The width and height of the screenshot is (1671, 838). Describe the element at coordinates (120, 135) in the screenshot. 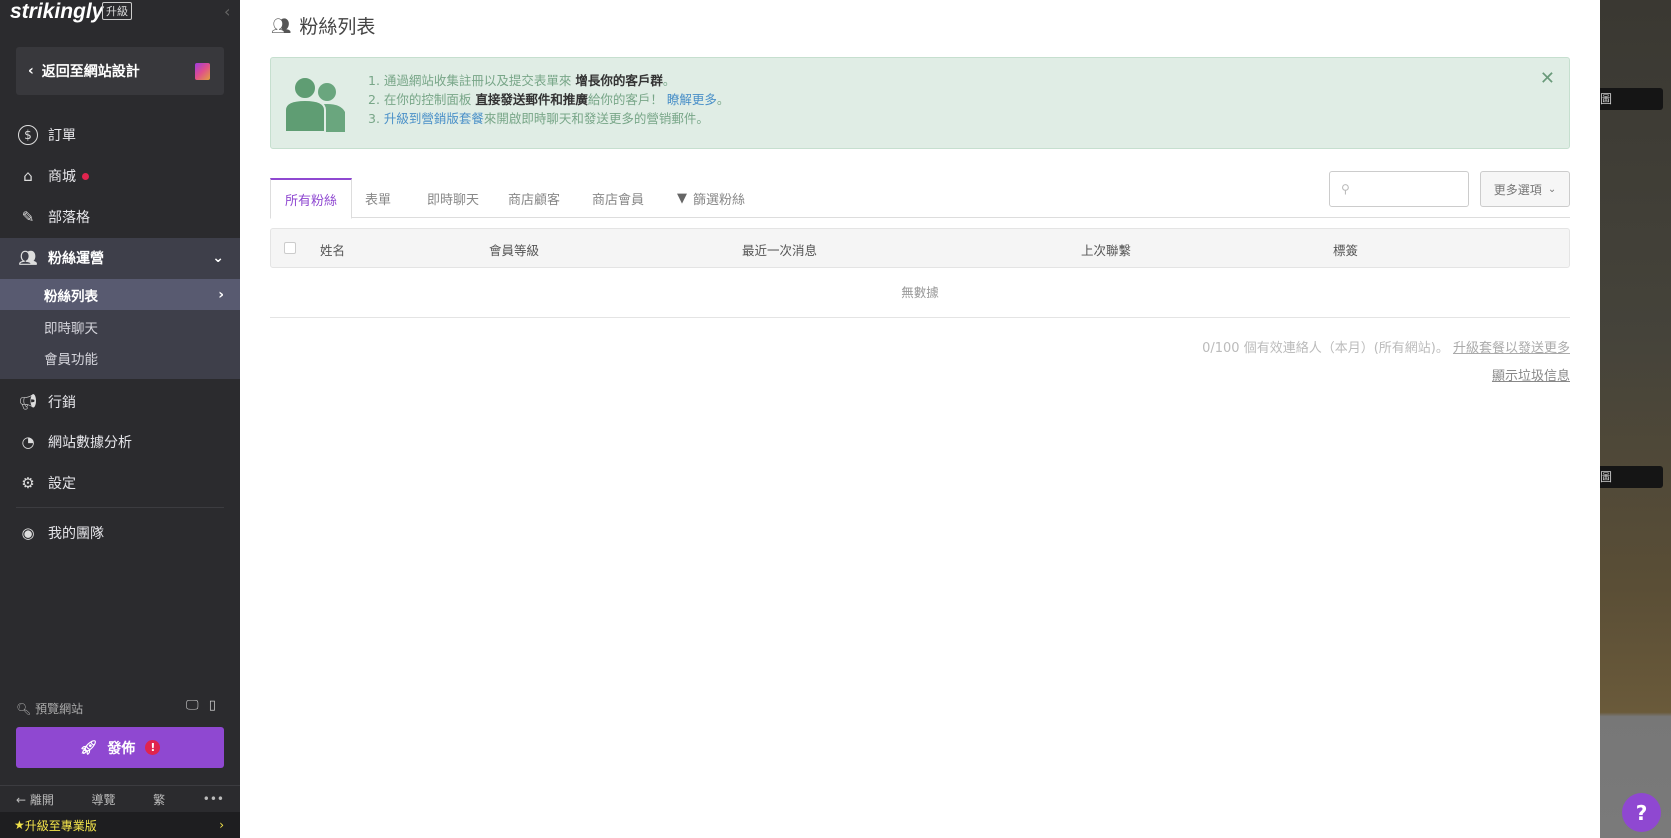

I see `sidebar-item-orders: $ 訂單` at that location.